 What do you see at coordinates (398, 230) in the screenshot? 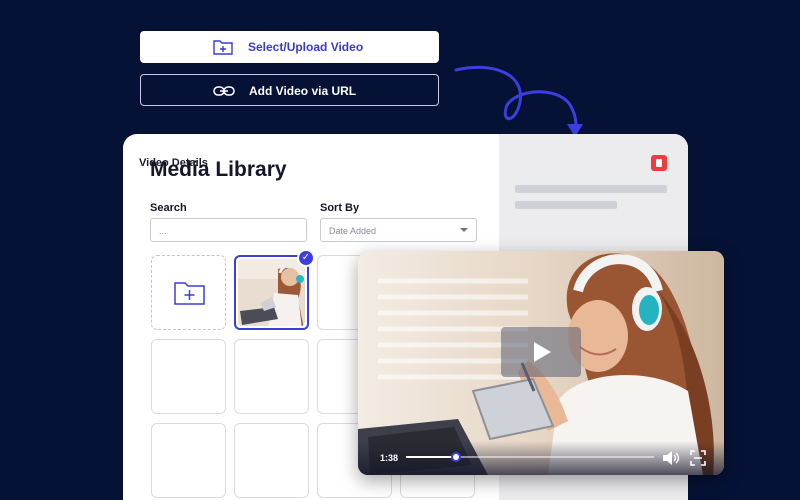
I see `sort-by-select: Date Added` at bounding box center [398, 230].